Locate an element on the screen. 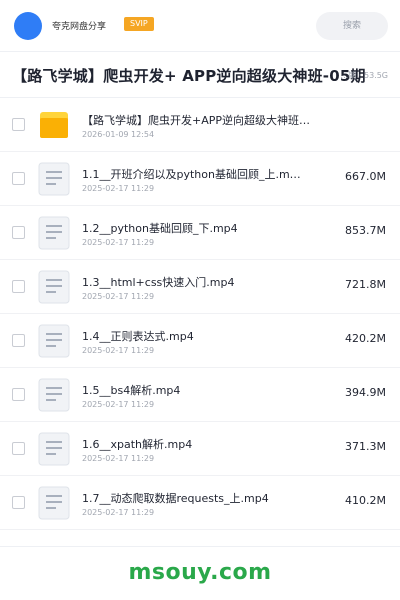 This screenshot has height=600, width=400. avatar is located at coordinates (28, 26).